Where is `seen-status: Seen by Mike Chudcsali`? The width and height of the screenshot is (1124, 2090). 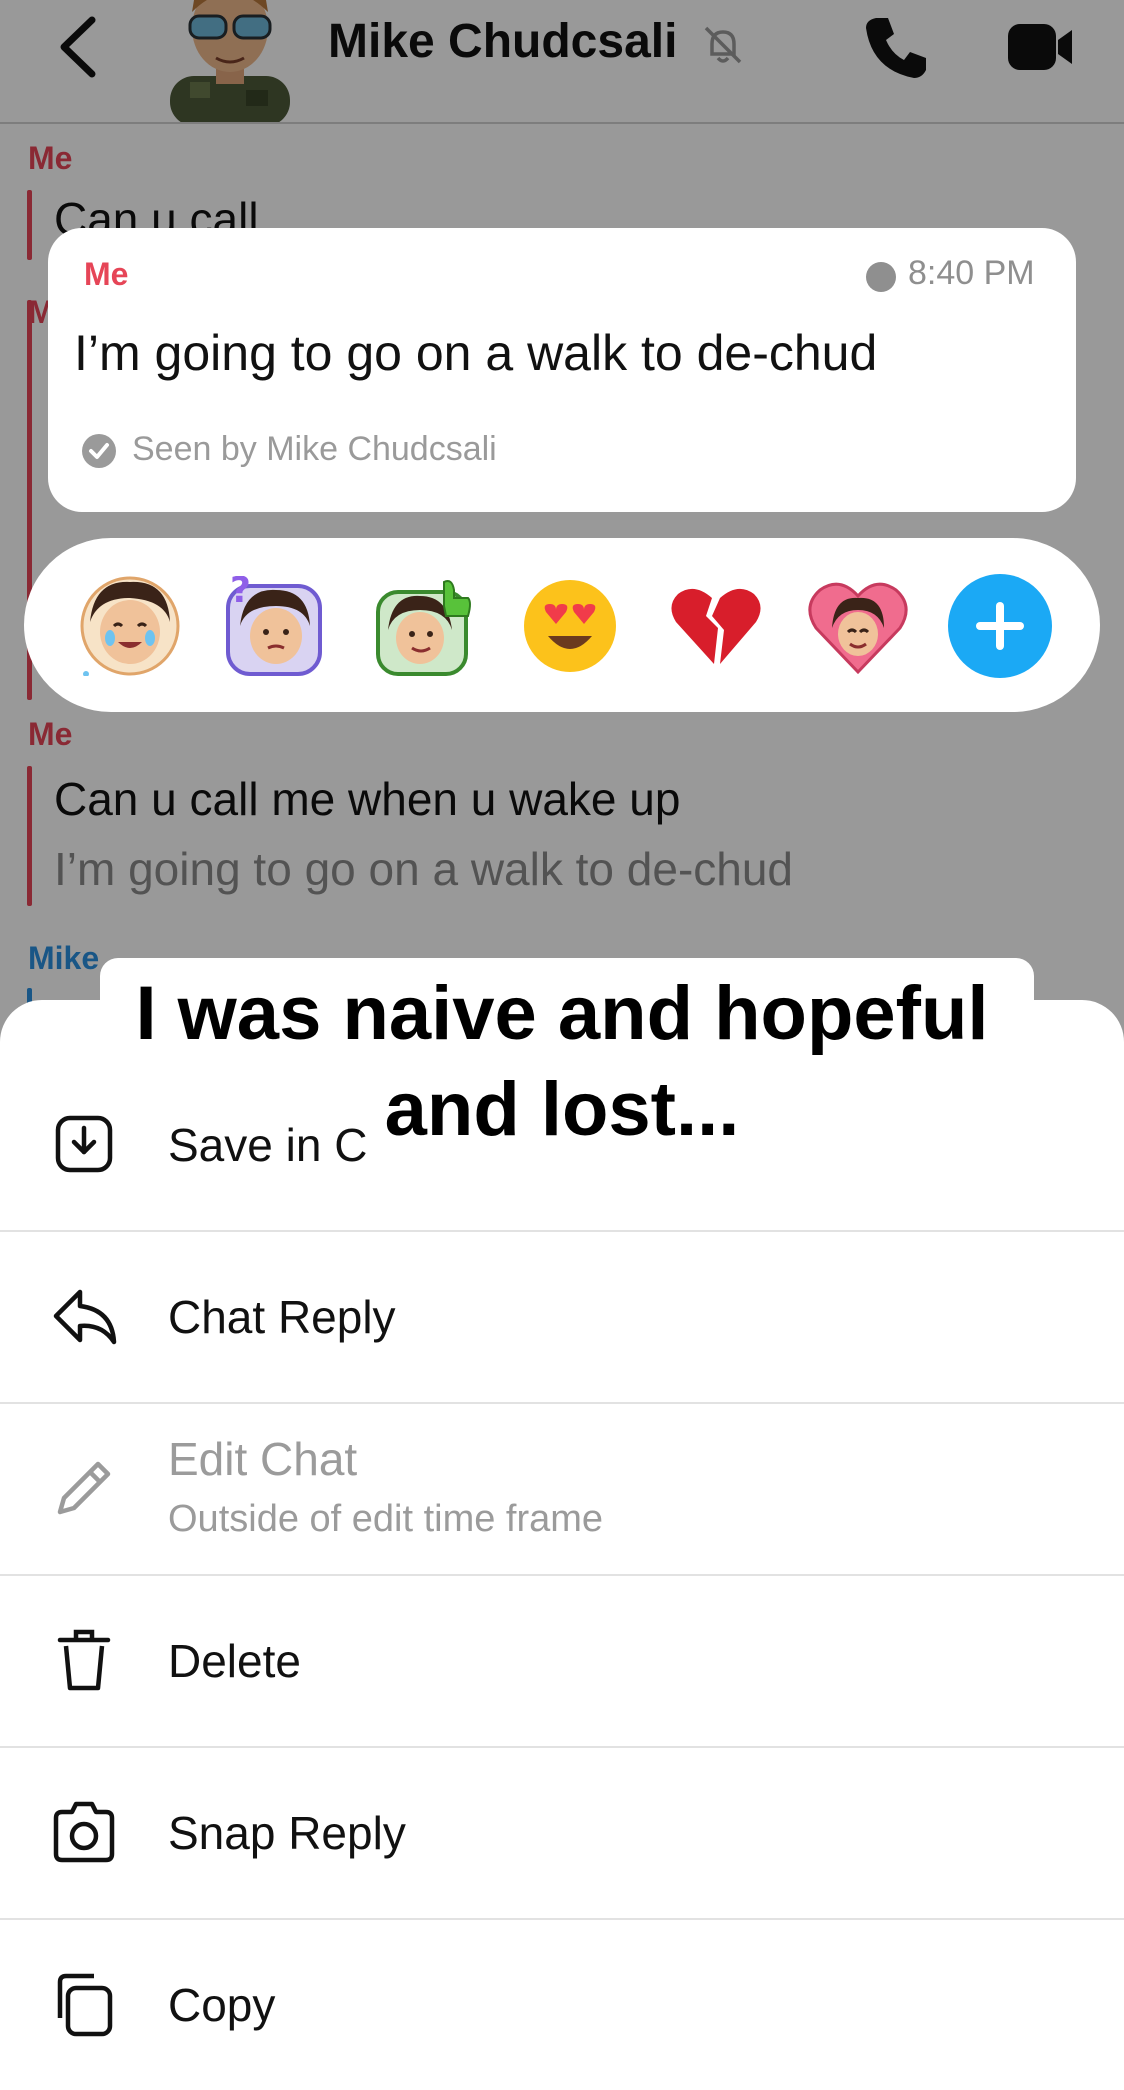
seen-status: Seen by Mike Chudcsali is located at coordinates (314, 449).